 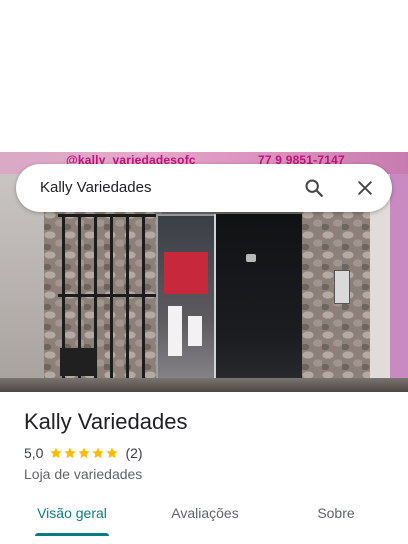 What do you see at coordinates (72, 514) in the screenshot?
I see `tab-overview: Visão geral` at bounding box center [72, 514].